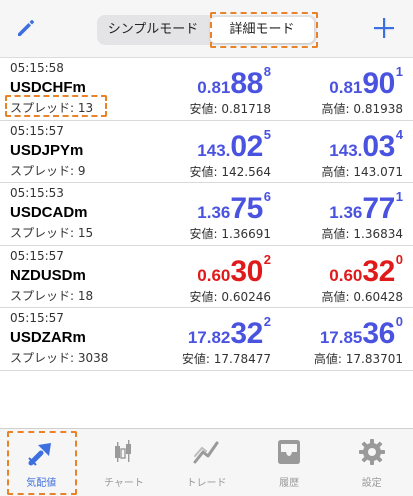 The width and height of the screenshot is (413, 496). What do you see at coordinates (341, 338) in the screenshot?
I see `ask-price-prefix: 17.85` at bounding box center [341, 338].